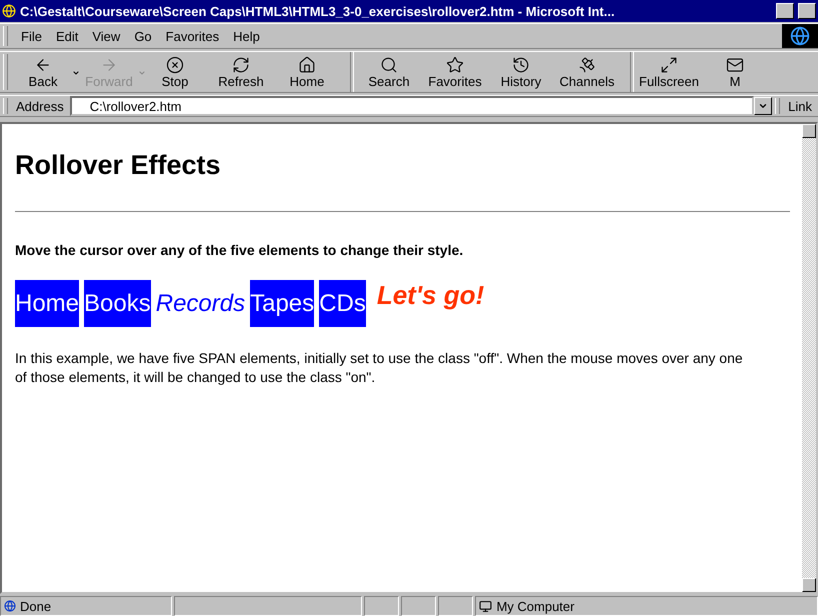  Describe the element at coordinates (117, 303) in the screenshot. I see `rollover-item: Books` at that location.